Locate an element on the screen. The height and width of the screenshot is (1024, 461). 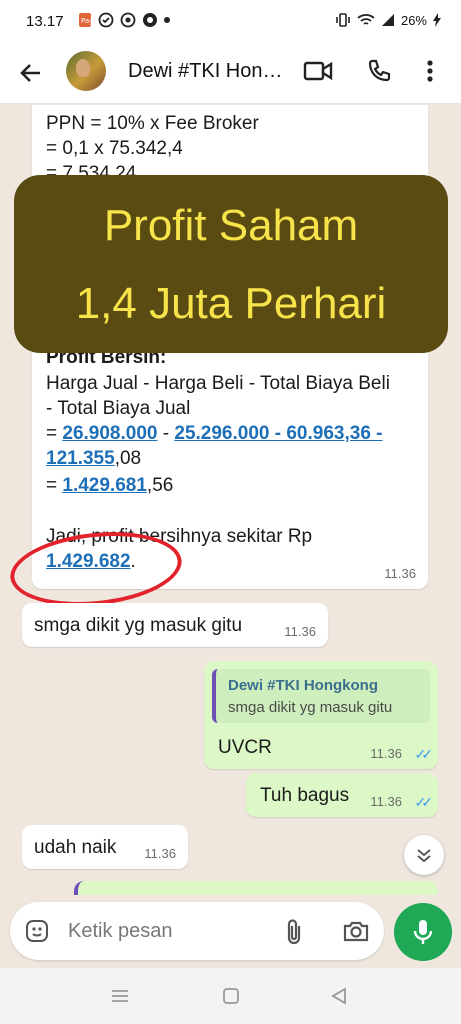
target-icon is located at coordinates (150, 20).